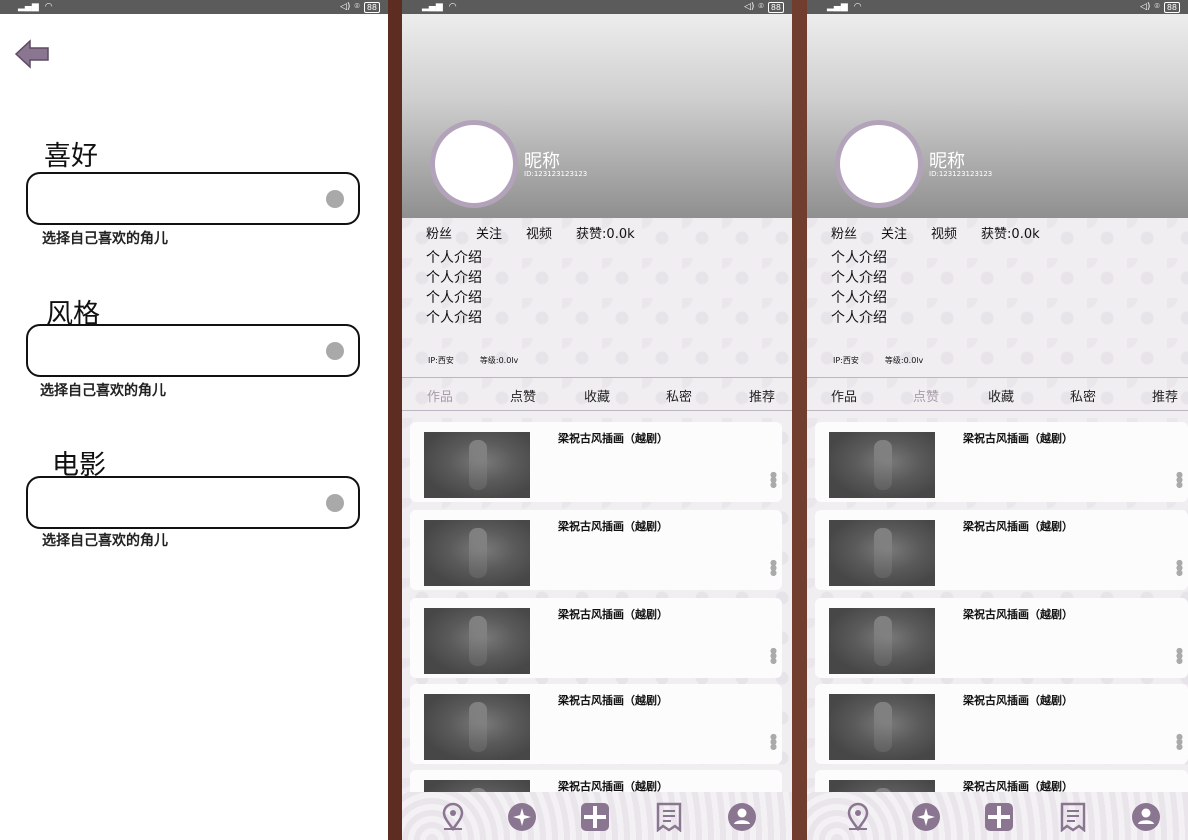  I want to click on hobby-hint: 选择自己喜欢的角儿, so click(105, 239).